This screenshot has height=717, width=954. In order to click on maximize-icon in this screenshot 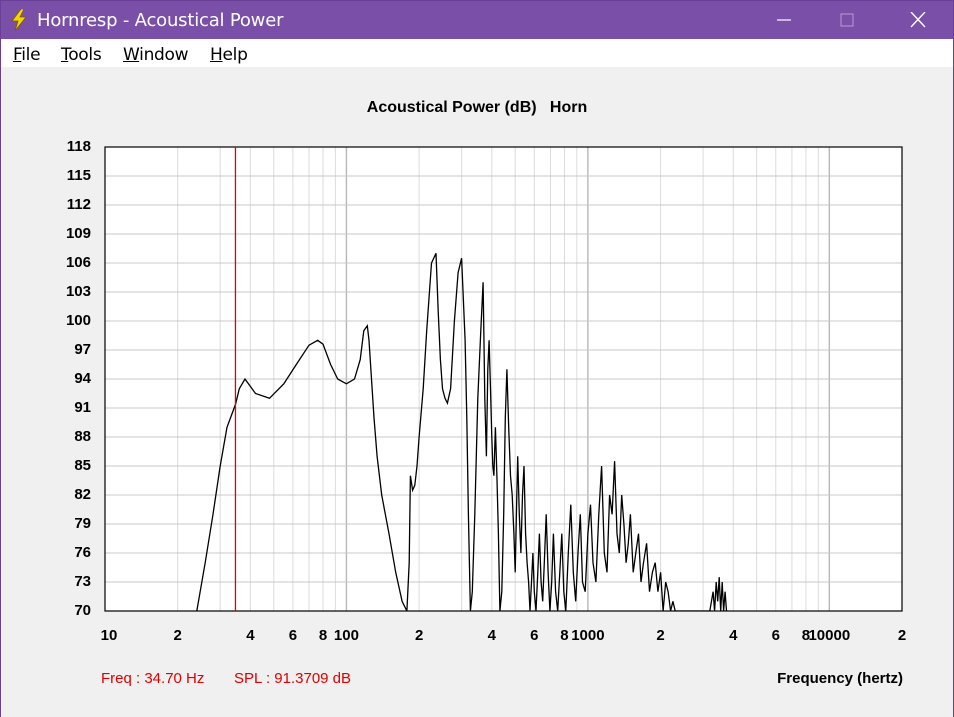, I will do `click(847, 20)`.